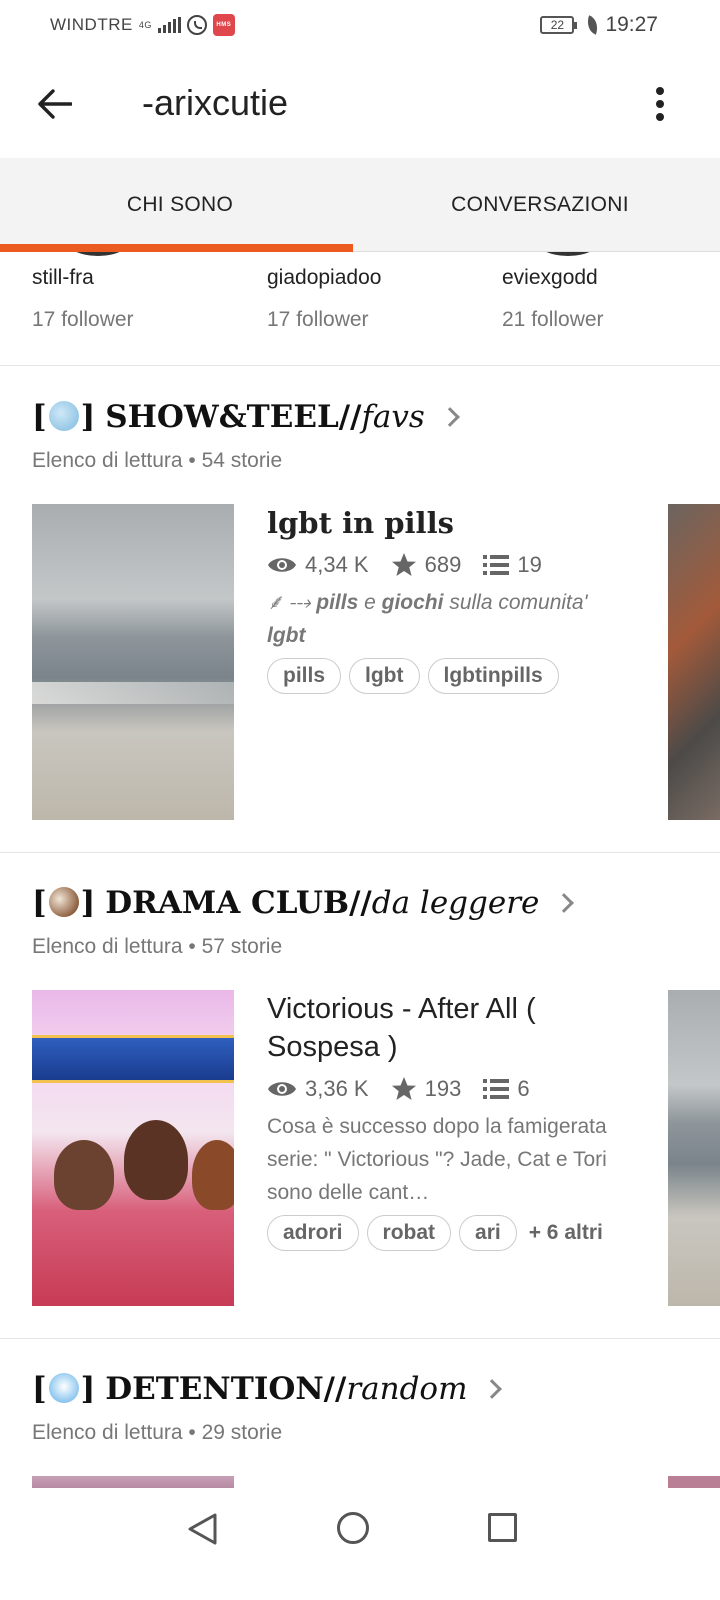 The image size is (720, 1600). I want to click on story-tags: adrori robat ari + 6 altri, so click(457, 1233).